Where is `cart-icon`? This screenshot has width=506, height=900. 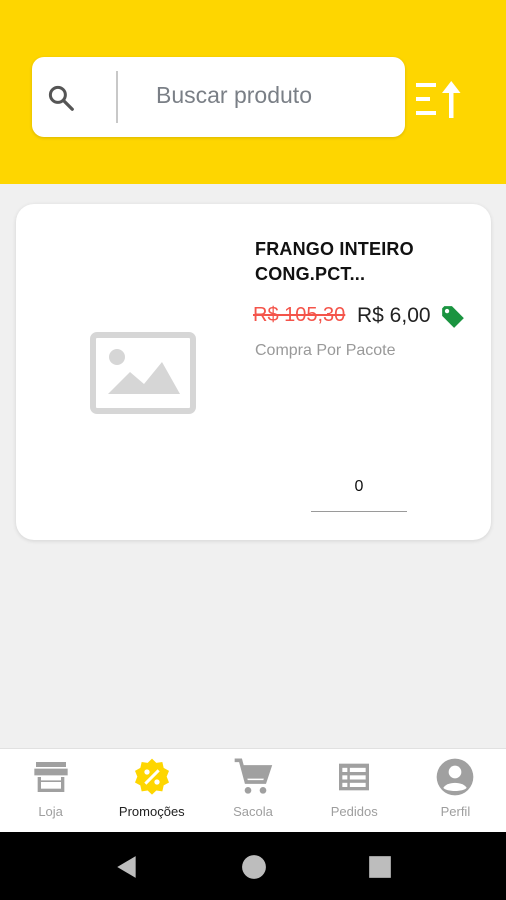 cart-icon is located at coordinates (253, 776).